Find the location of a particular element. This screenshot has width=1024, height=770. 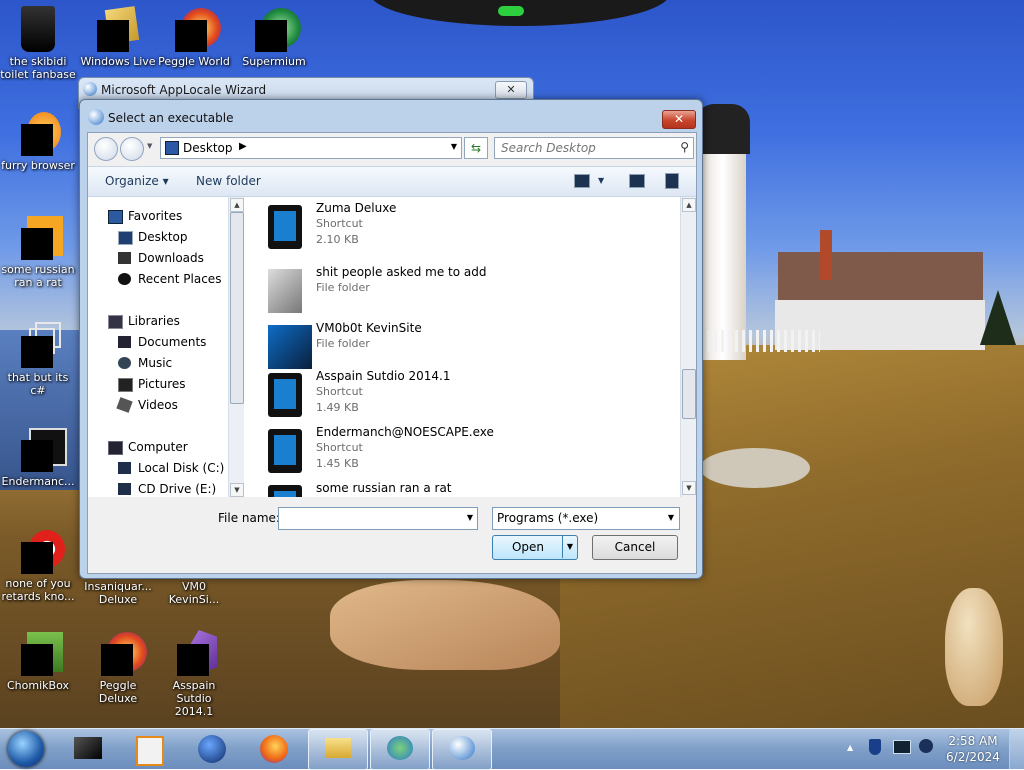

nav-label: Libraries is located at coordinates (154, 321).